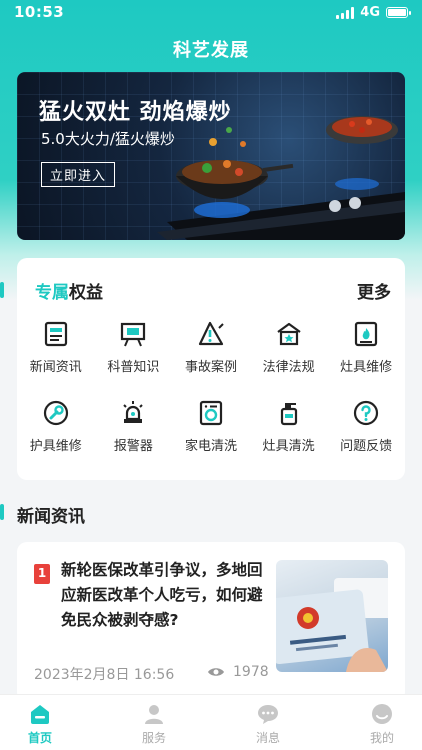  Describe the element at coordinates (211, 13) in the screenshot. I see `status-bar: 10:53 4G` at that location.